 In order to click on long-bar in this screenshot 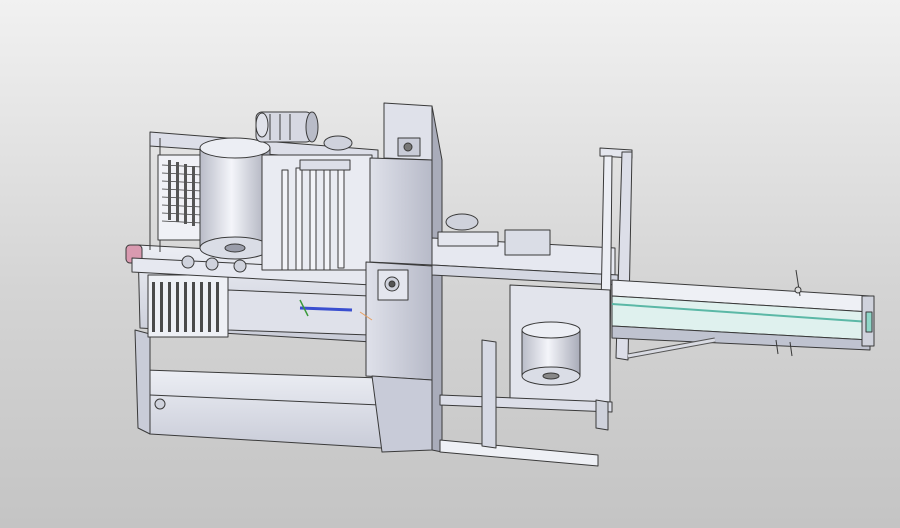, I will do `click(519, 453)`.